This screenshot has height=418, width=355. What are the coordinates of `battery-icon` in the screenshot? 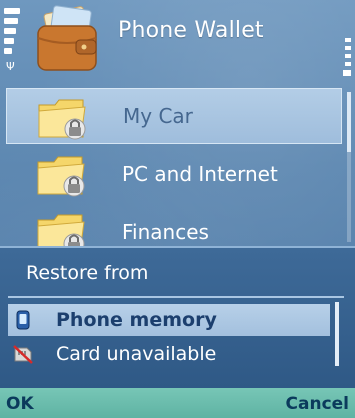 It's located at (346, 58).